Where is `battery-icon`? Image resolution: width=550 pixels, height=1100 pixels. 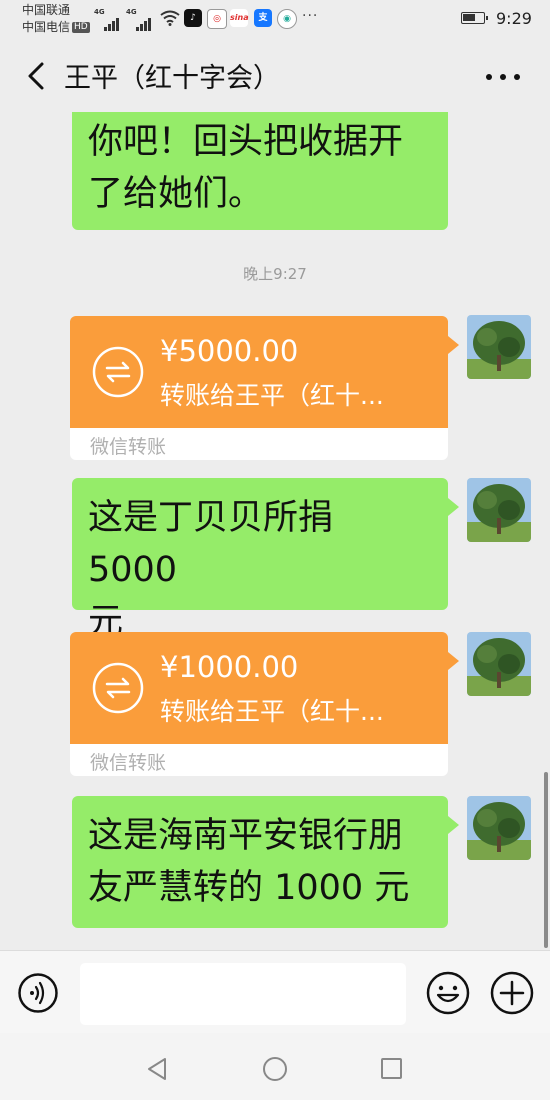 battery-icon is located at coordinates (474, 18).